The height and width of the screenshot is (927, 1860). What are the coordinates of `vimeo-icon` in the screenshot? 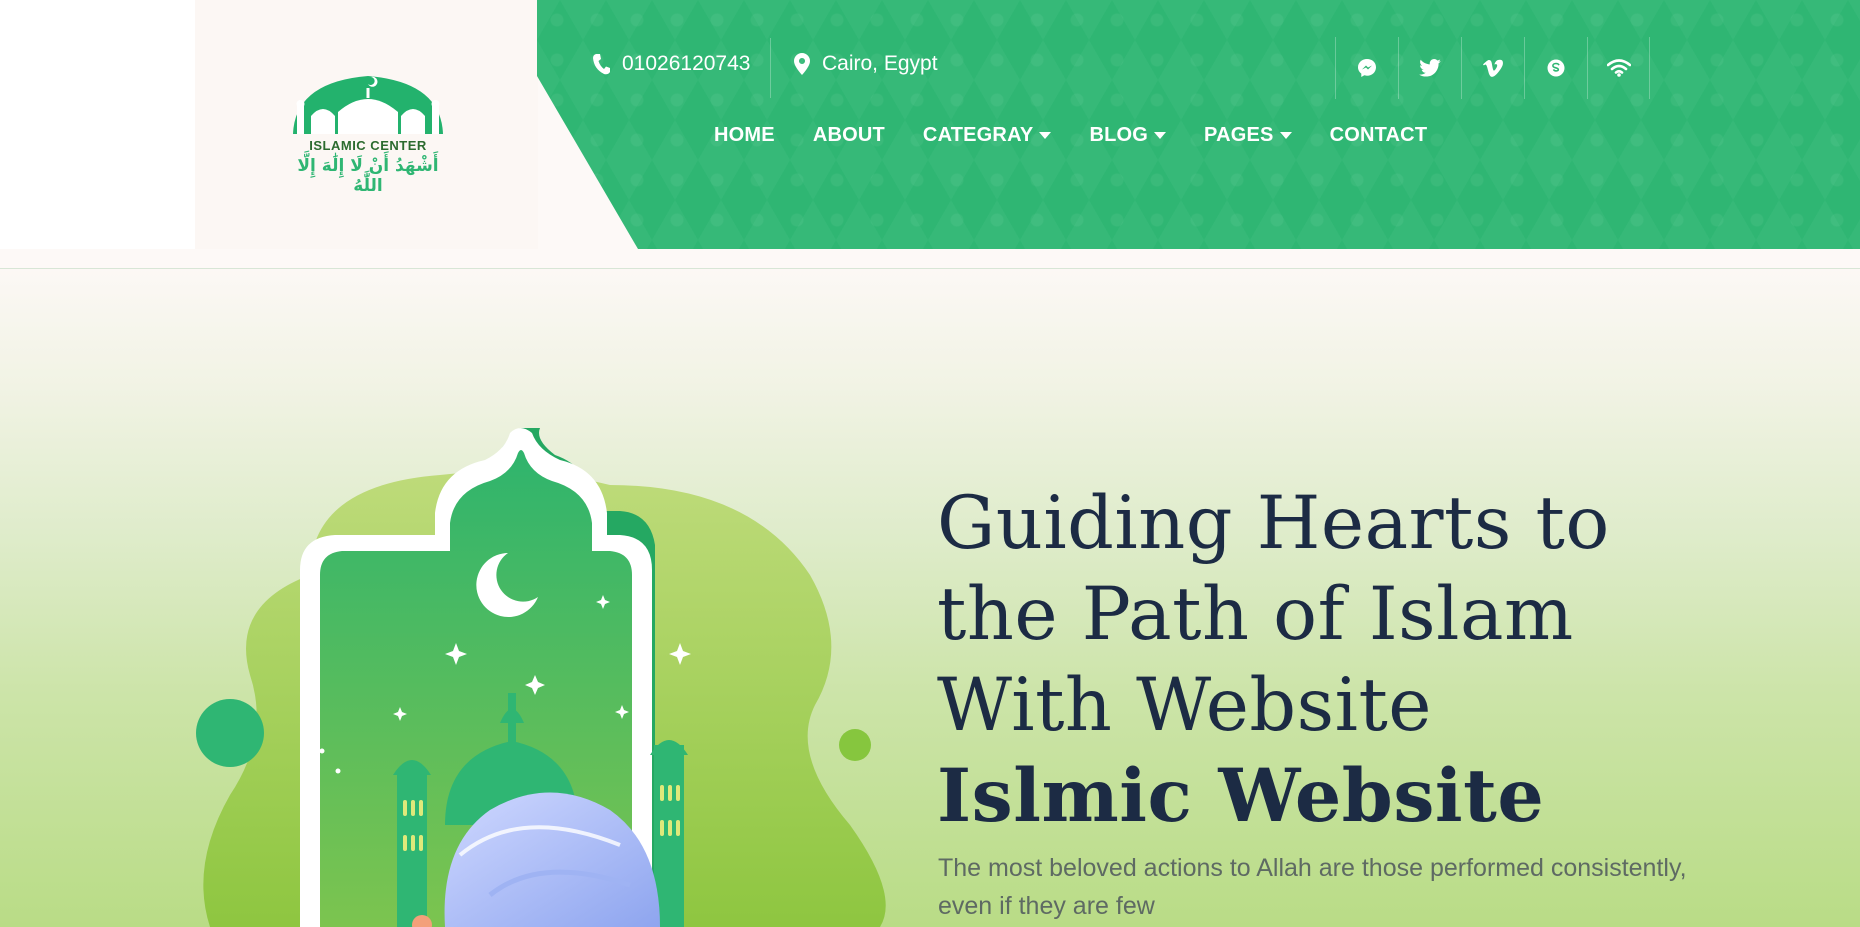 It's located at (1493, 68).